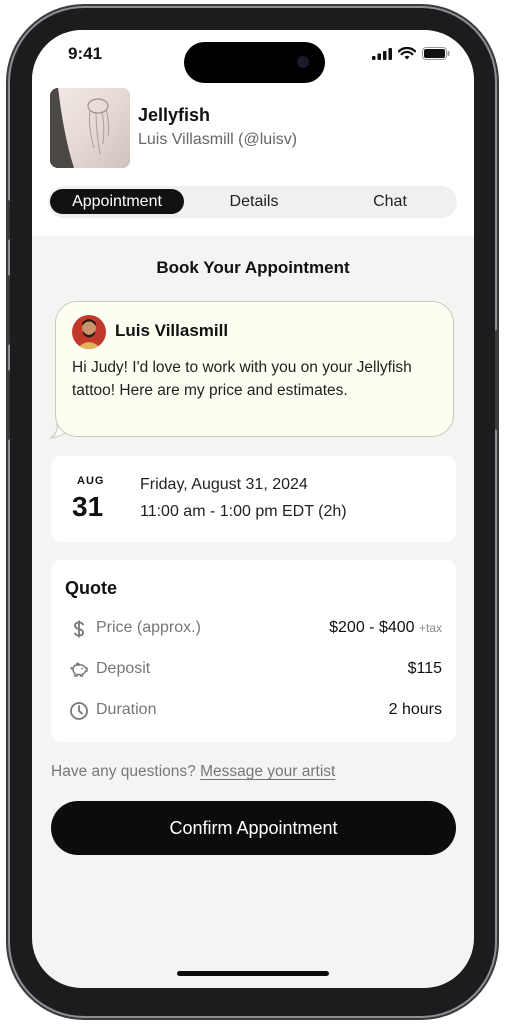  I want to click on tab-chat: Chat, so click(390, 201).